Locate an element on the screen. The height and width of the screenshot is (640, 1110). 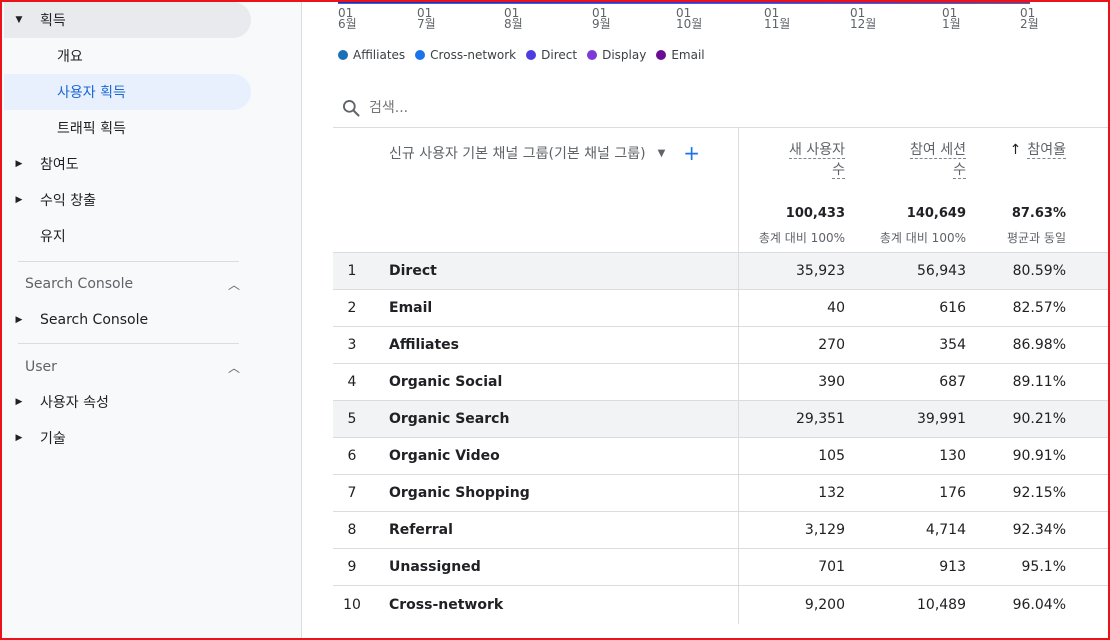
nav-item-label: 수익 창출 is located at coordinates (68, 201).